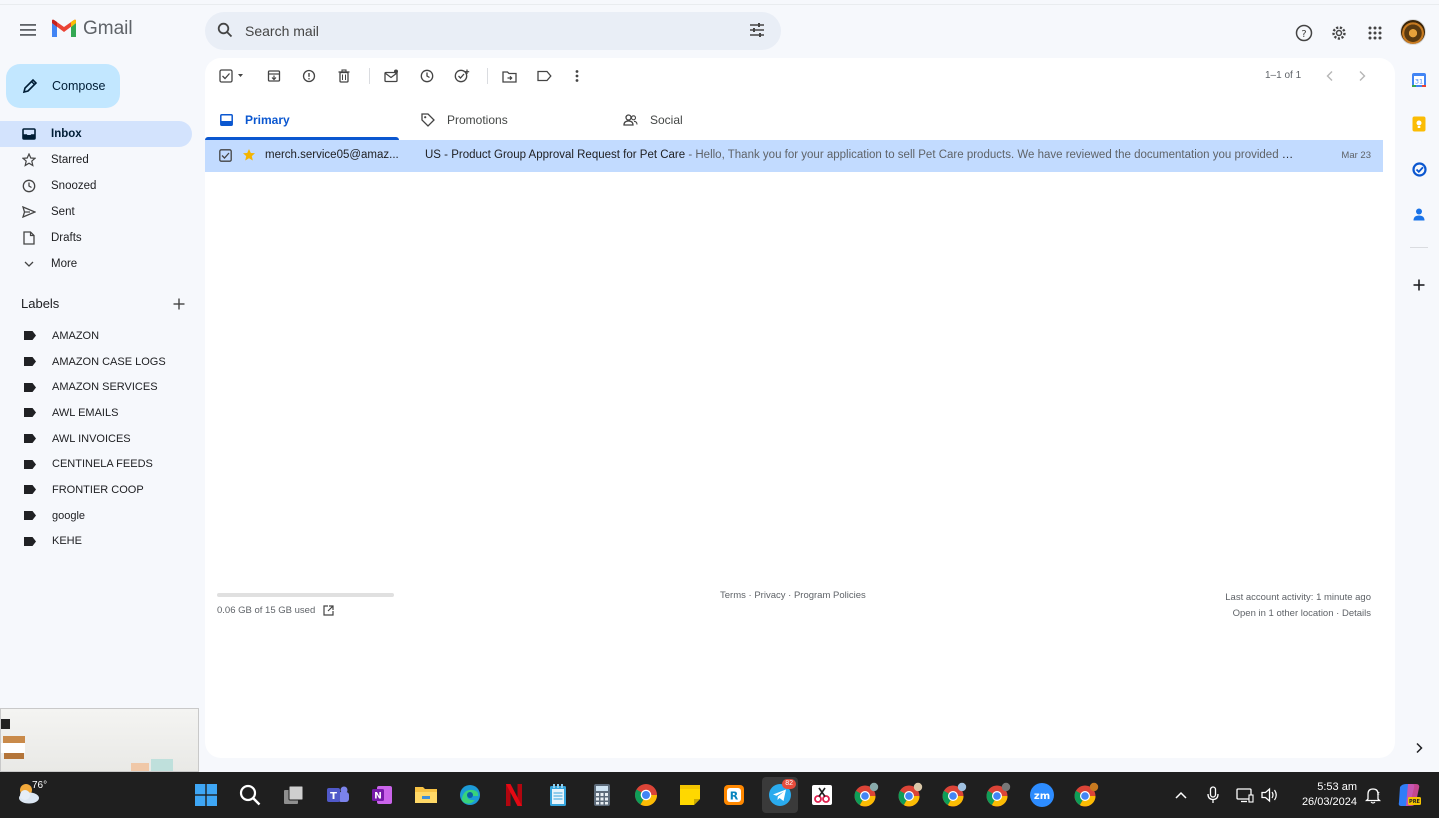 Image resolution: width=1439 pixels, height=818 pixels. I want to click on window-preview-thumbnail, so click(99, 740).